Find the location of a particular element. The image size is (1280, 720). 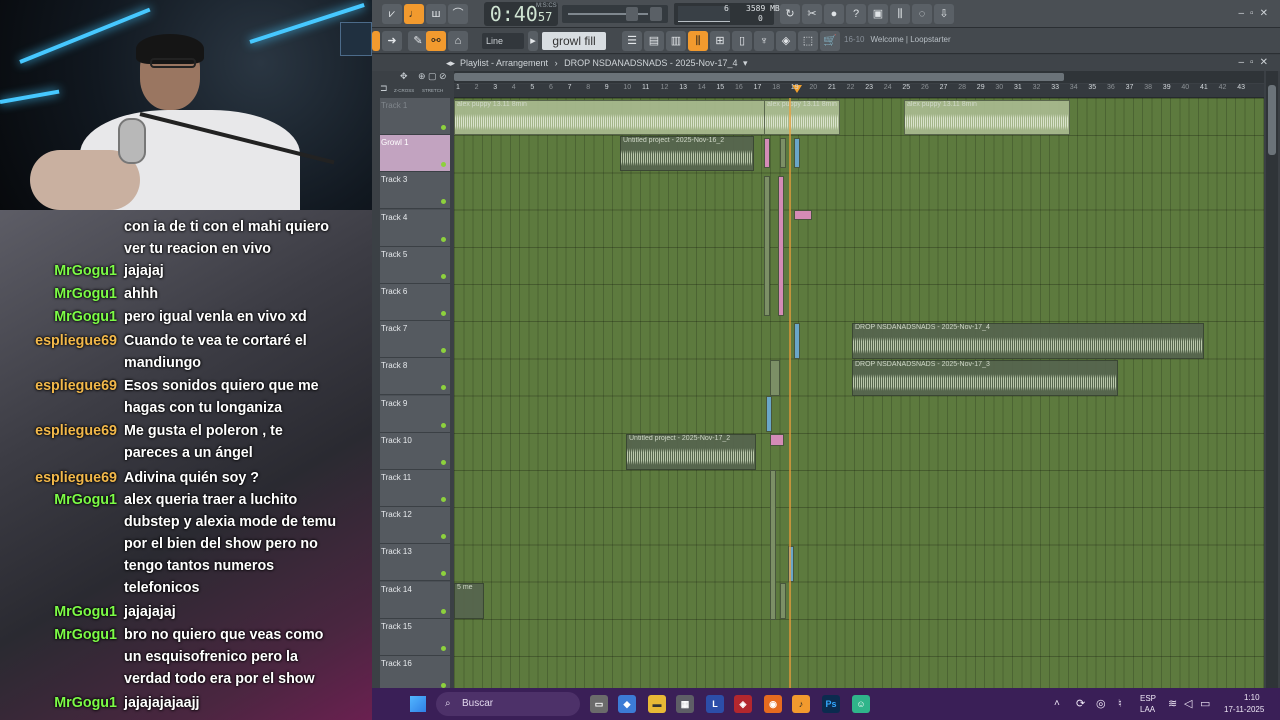

taskbar-search: ⌕ Buscar is located at coordinates (508, 704).